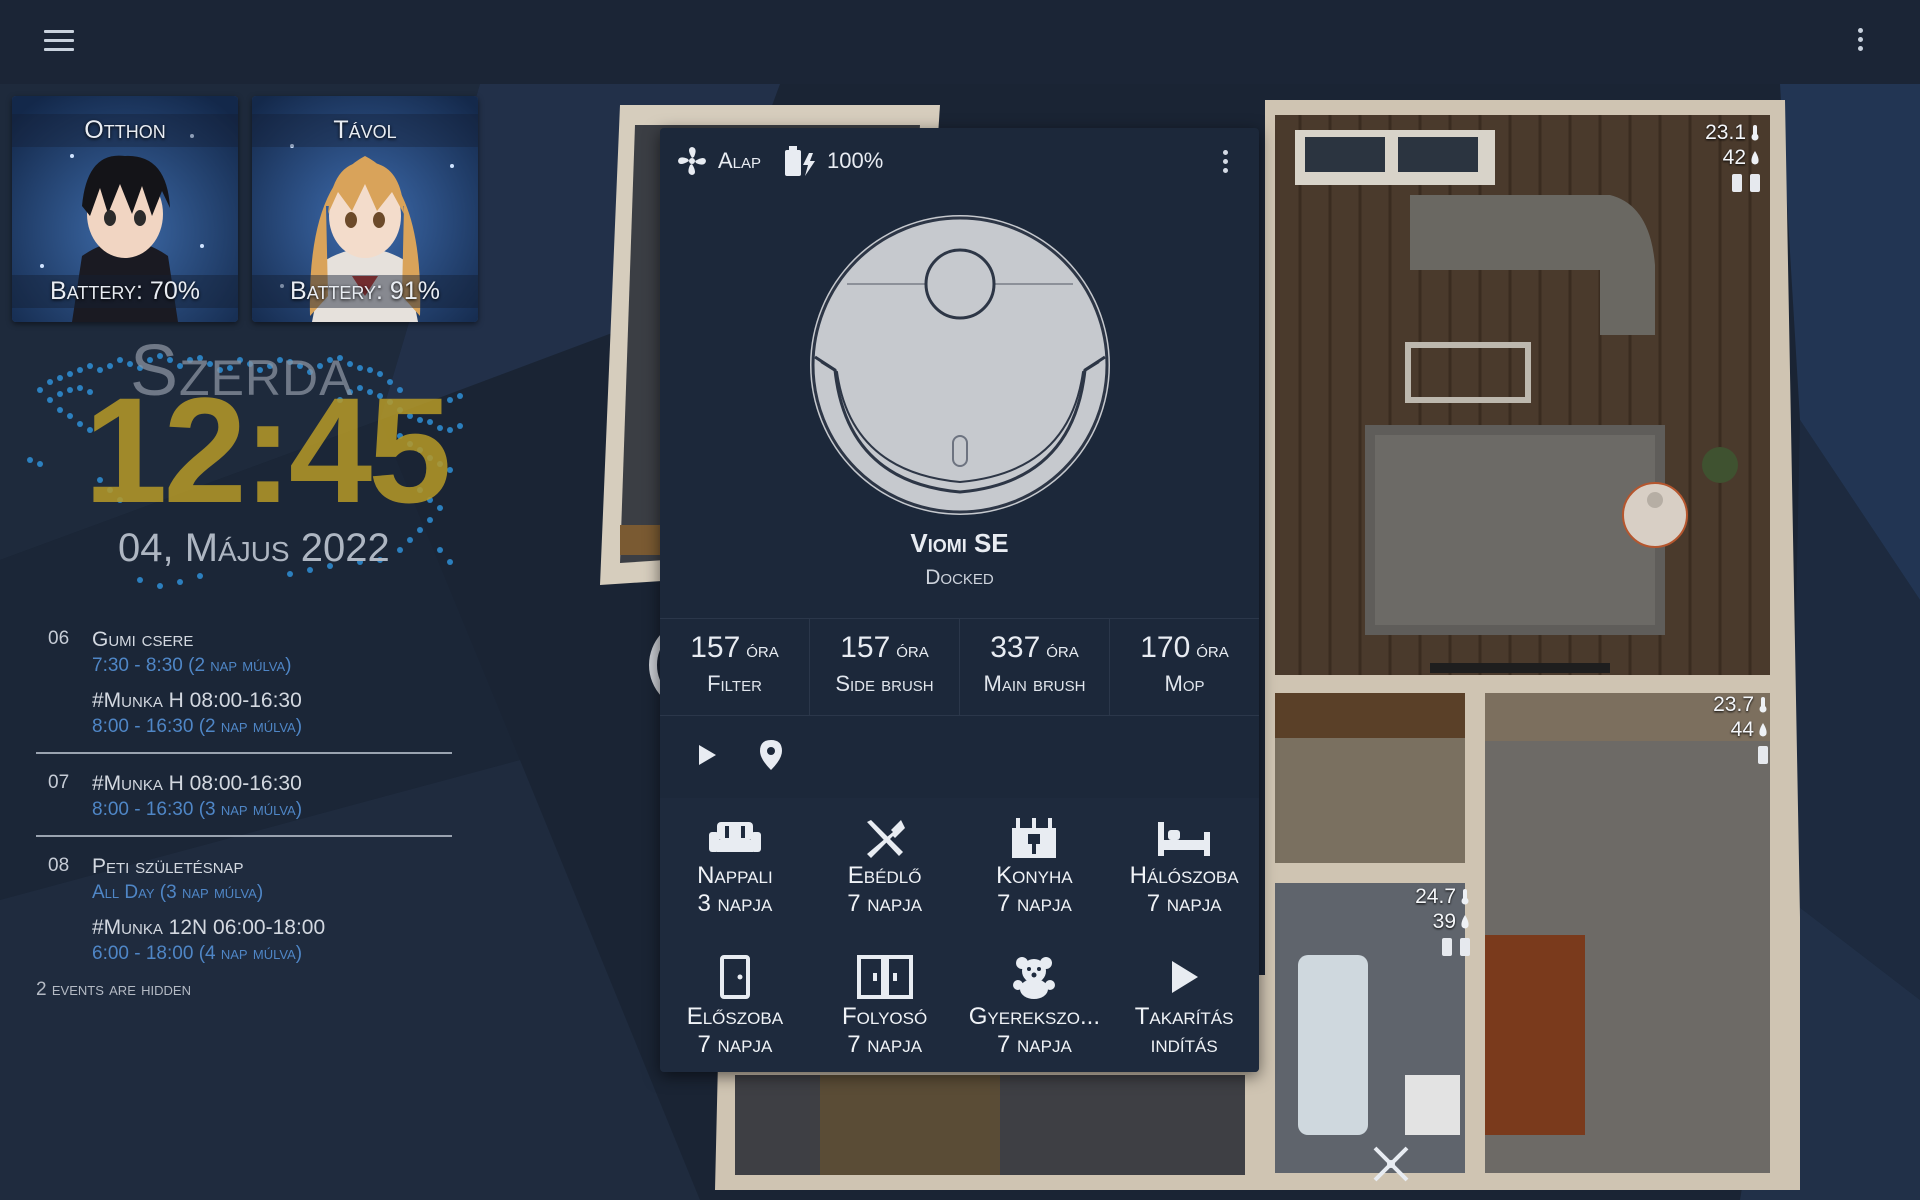 This screenshot has width=1920, height=1200. I want to click on robot-vacuum-image, so click(960, 365).